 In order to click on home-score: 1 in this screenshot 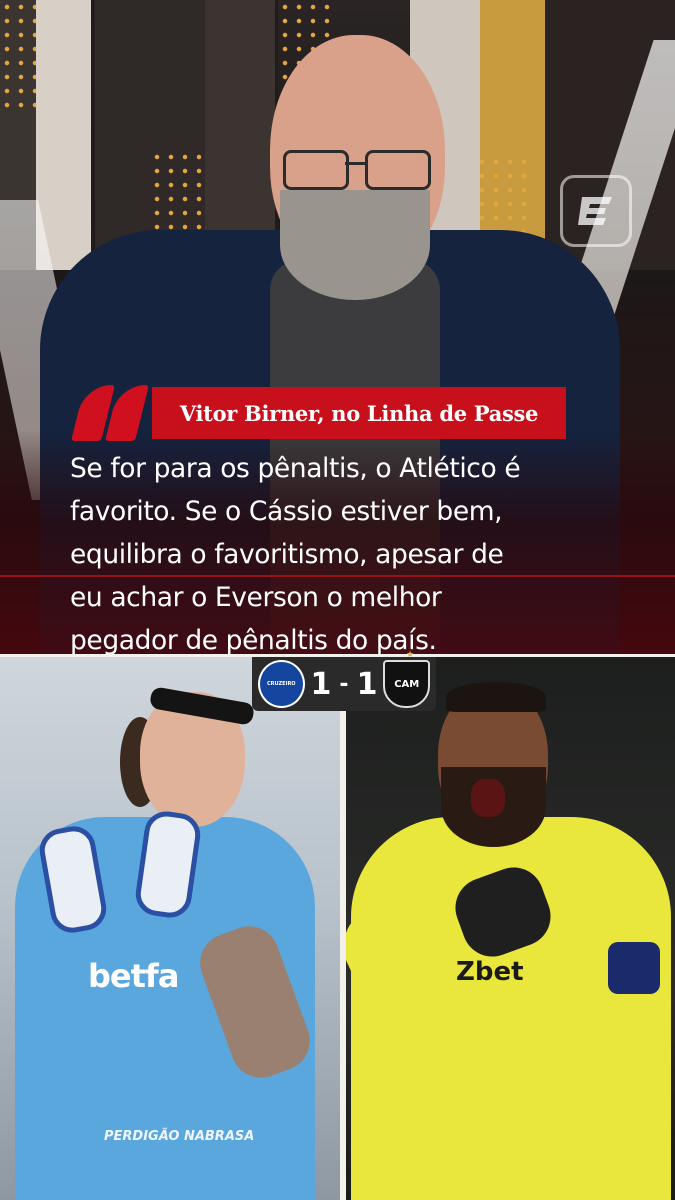, I will do `click(321, 684)`.